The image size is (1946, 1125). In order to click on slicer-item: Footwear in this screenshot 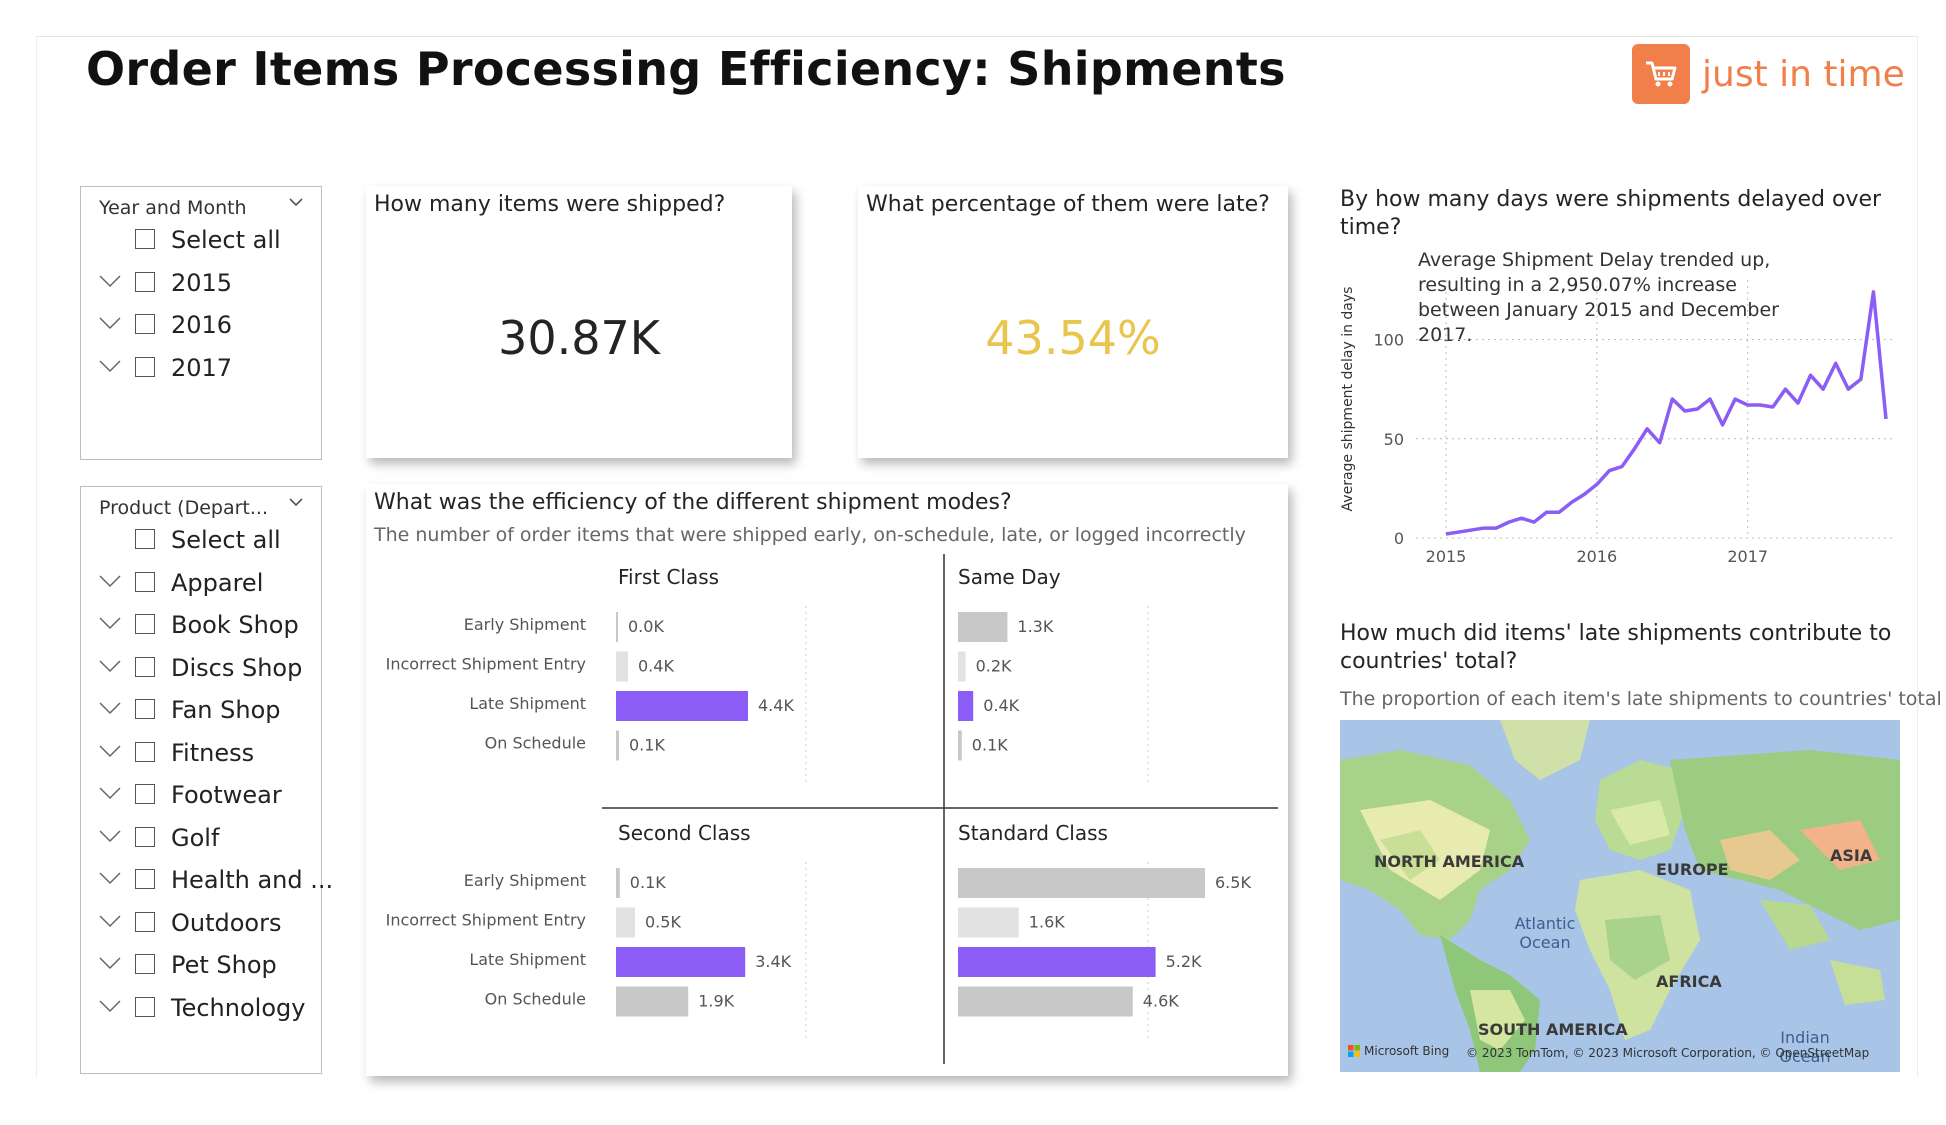, I will do `click(201, 799)`.